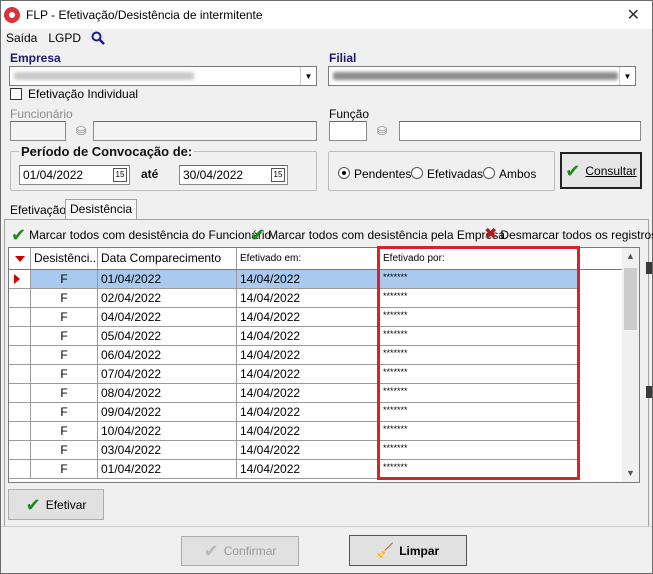  What do you see at coordinates (568, 234) in the screenshot?
I see `desmarcar-action: ✖ Desmarcar todos os registros` at bounding box center [568, 234].